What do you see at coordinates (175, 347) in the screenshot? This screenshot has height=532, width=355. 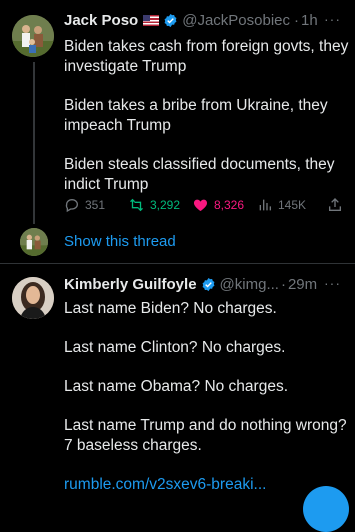 I see `tweet-paragraph: Last name Clinton? No charges.` at bounding box center [175, 347].